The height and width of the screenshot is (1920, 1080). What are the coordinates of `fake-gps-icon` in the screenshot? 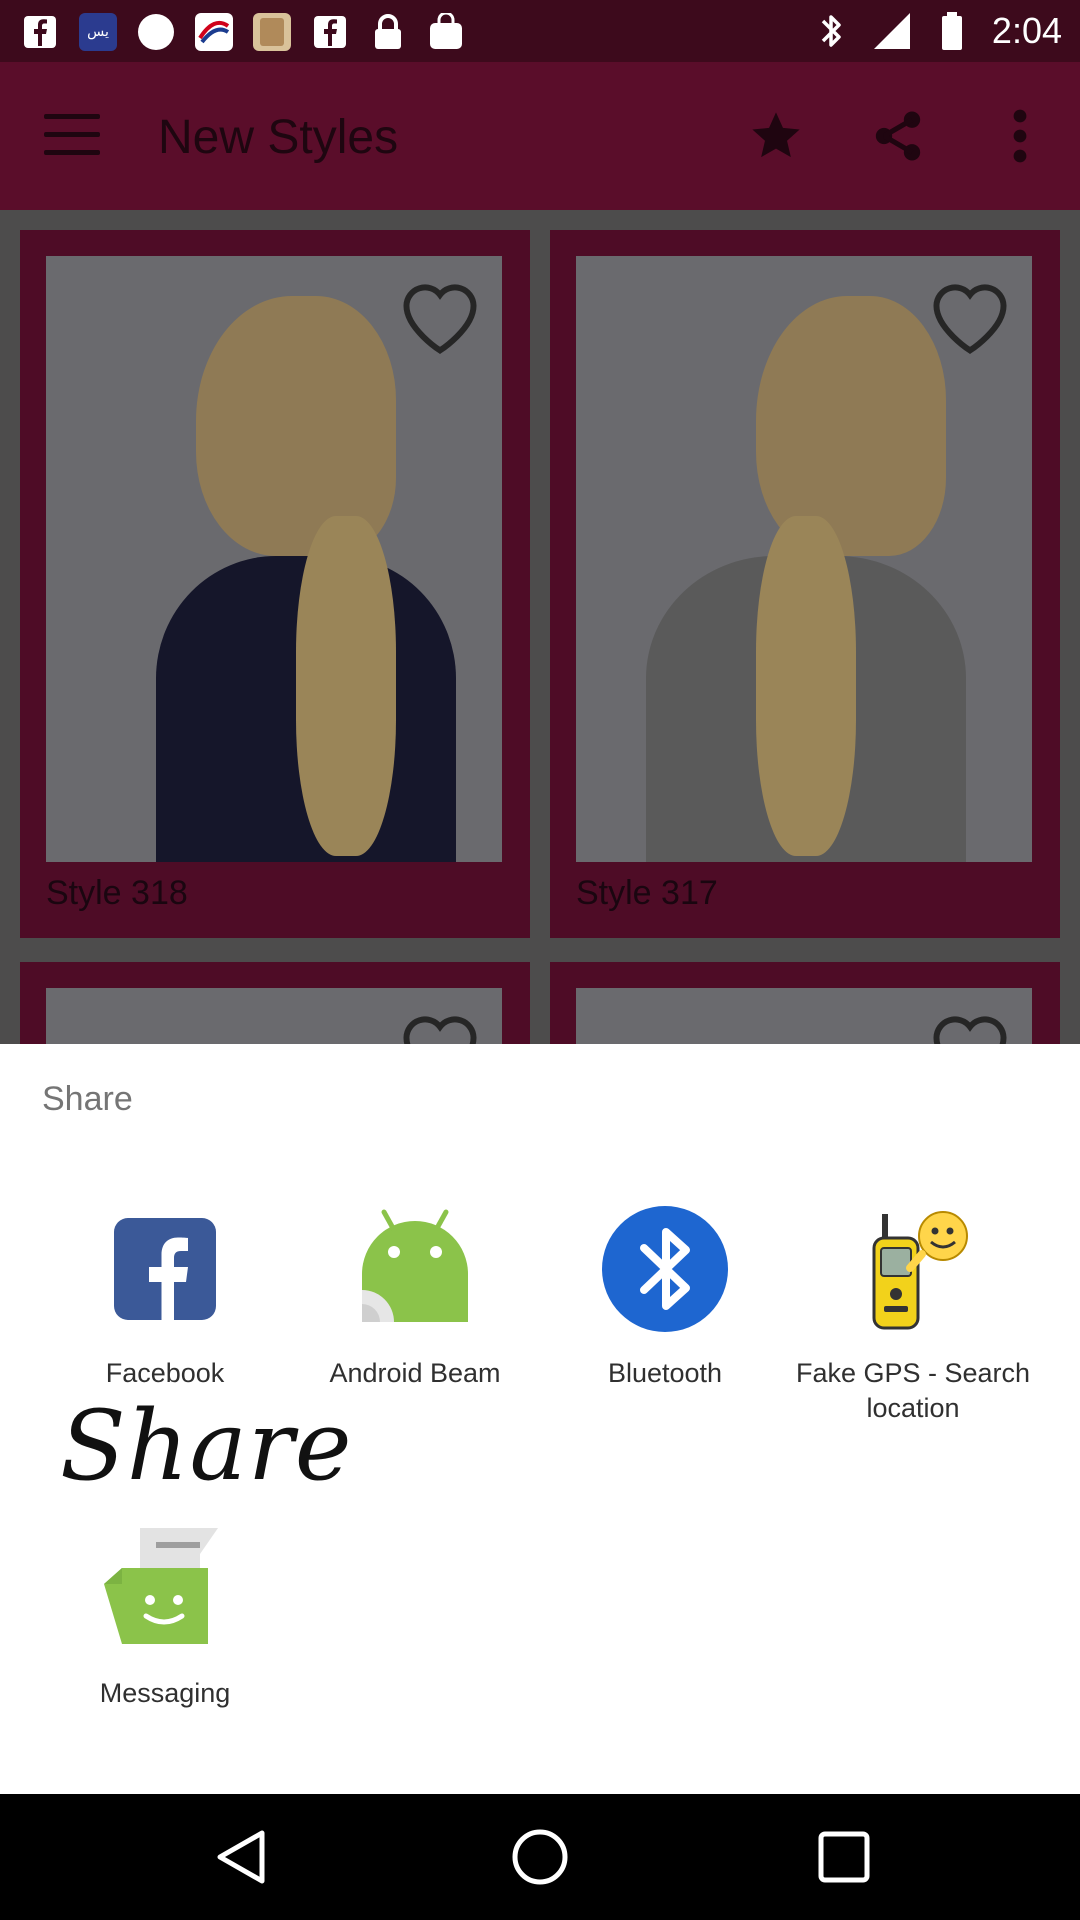 It's located at (913, 1269).